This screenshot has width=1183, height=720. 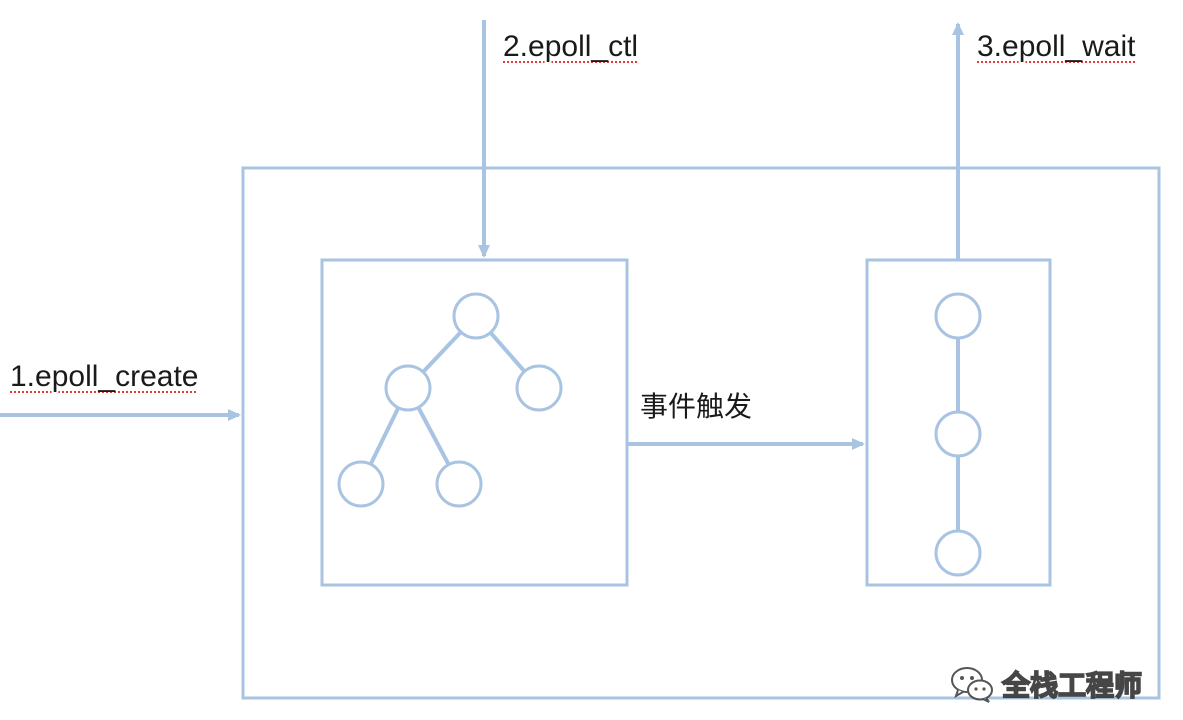 I want to click on epoll-wait-label: 3.epoll_wait, so click(x=1056, y=46).